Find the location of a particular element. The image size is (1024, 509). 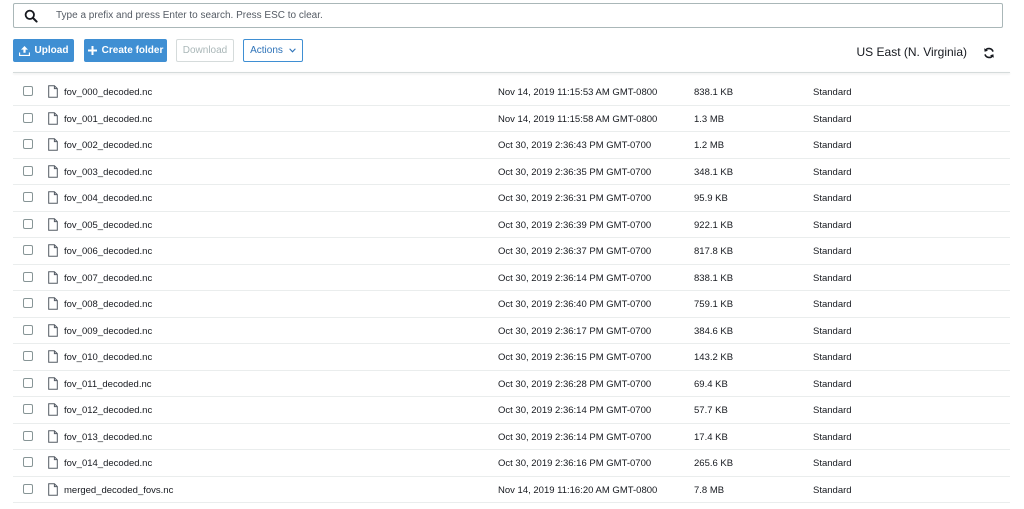

file-name: fov_013_decoded.nc is located at coordinates (108, 437).